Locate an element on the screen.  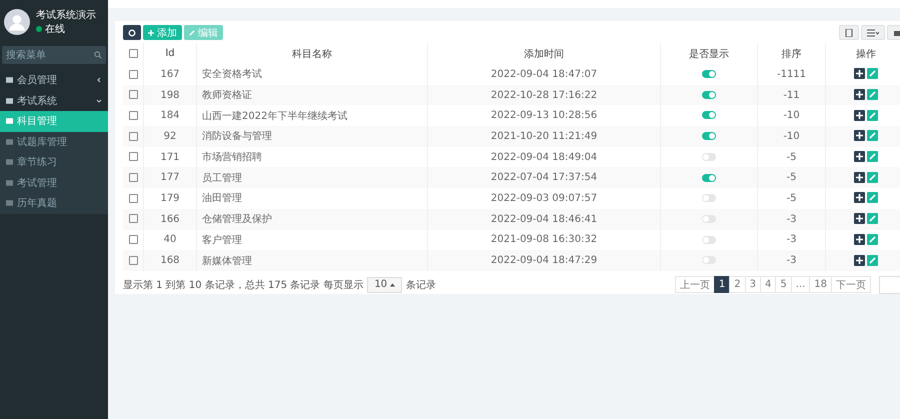
select-all-checkbox is located at coordinates (133, 53).